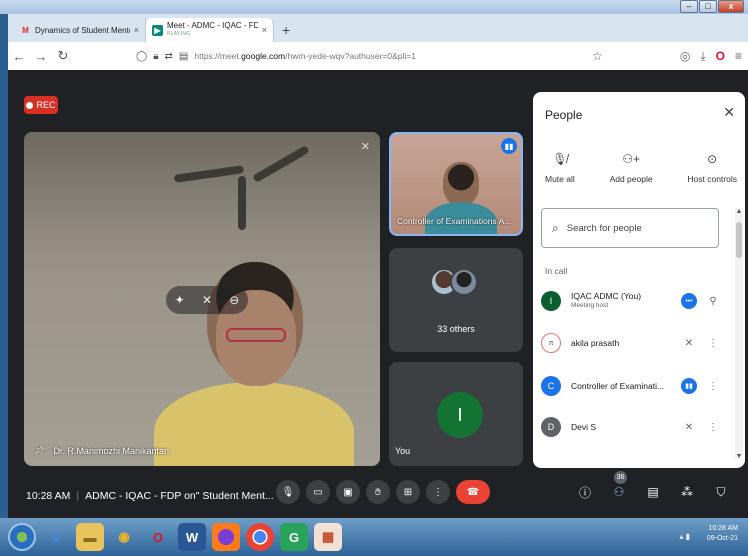 The image size is (748, 556). I want to click on pin-icon: ✦, so click(180, 300).